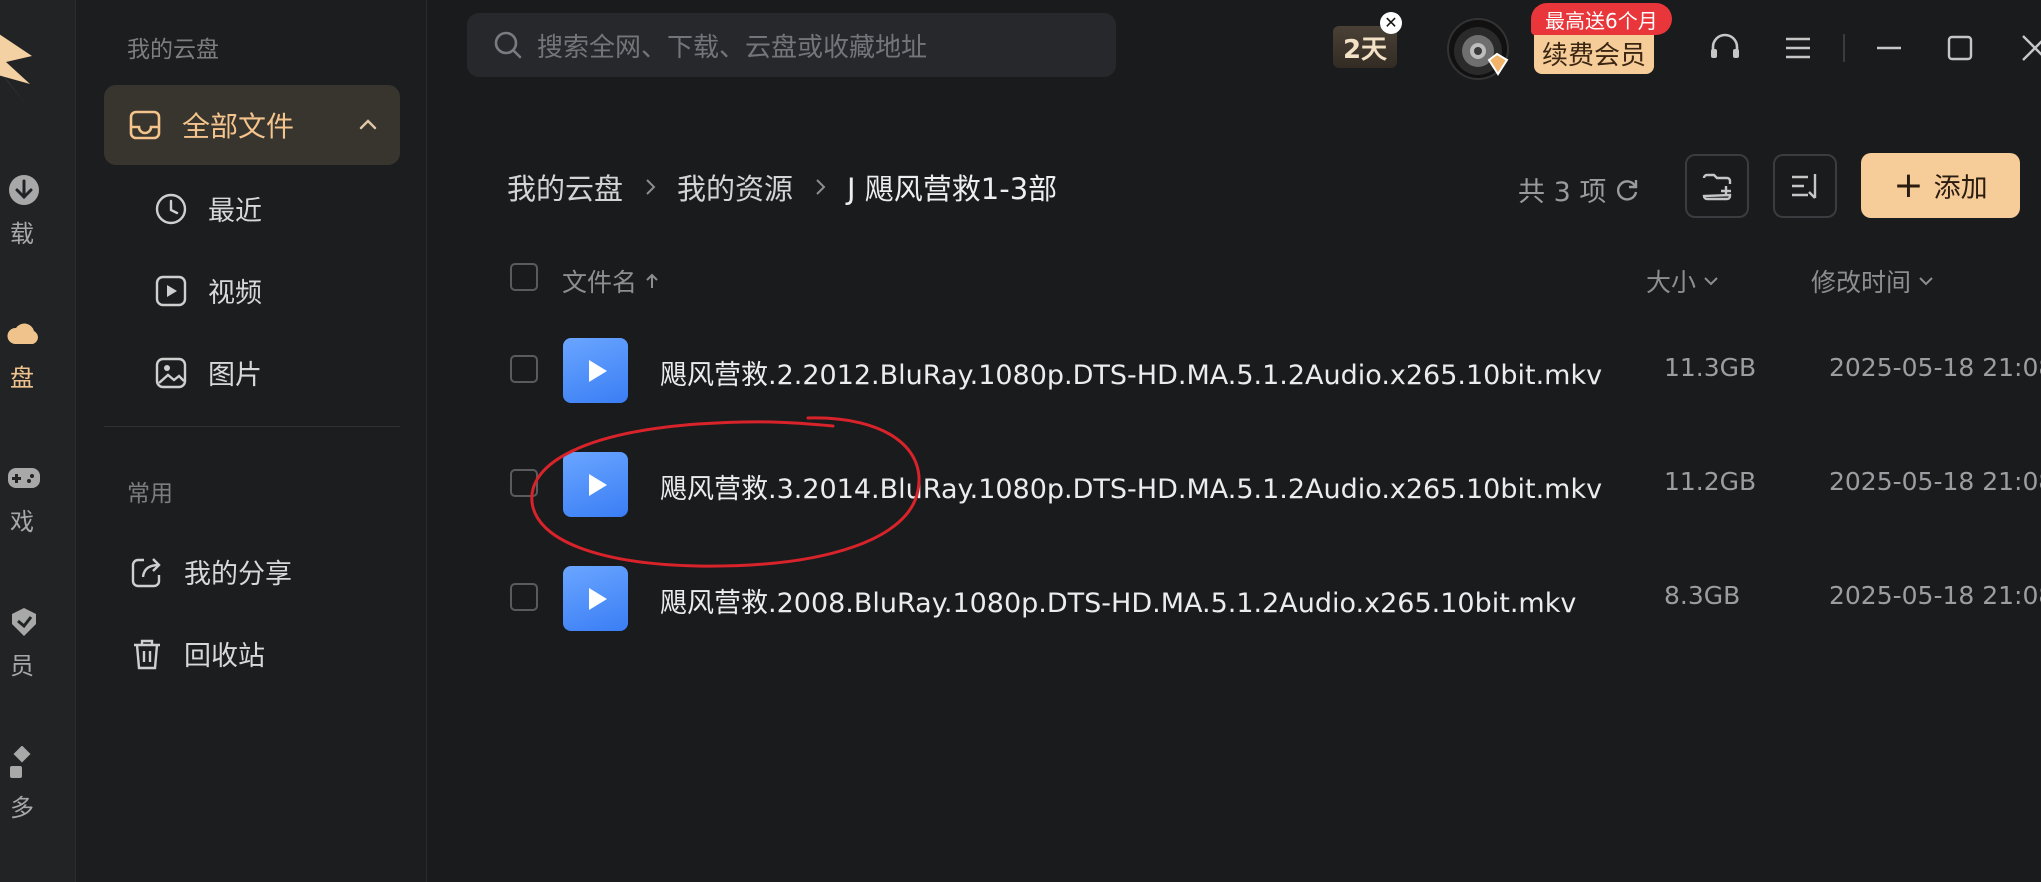 This screenshot has width=2041, height=882. I want to click on search-input: 搜索全网、下载、云盘或收藏地址, so click(791, 45).